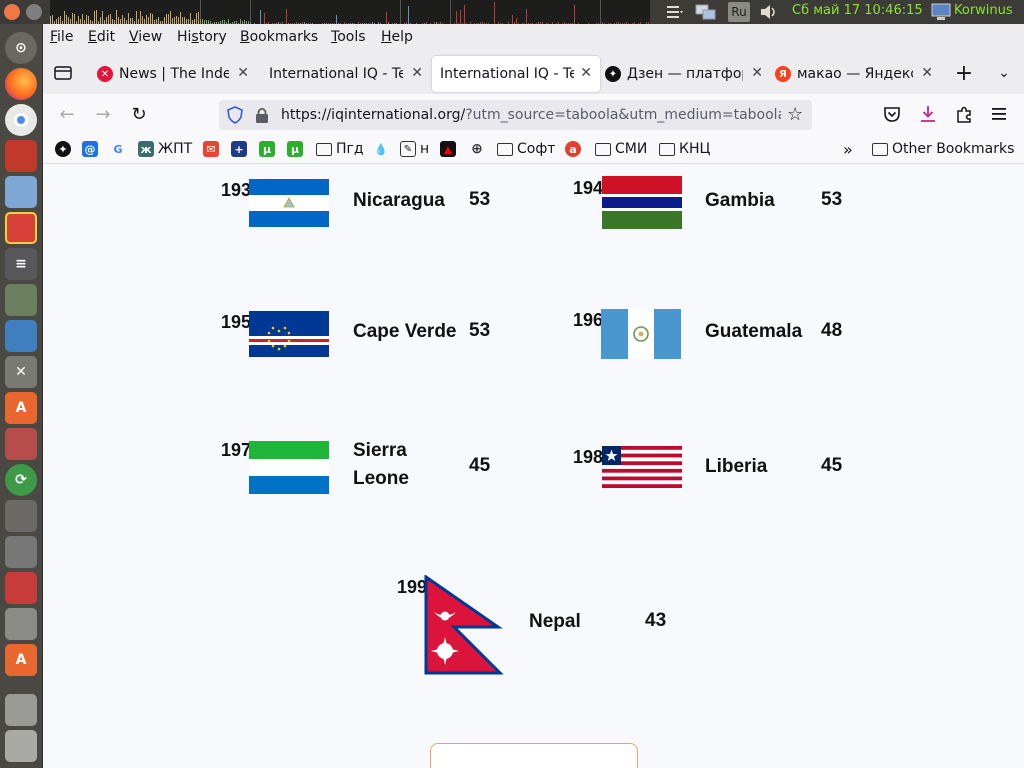 Image resolution: width=1024 pixels, height=768 pixels. I want to click on file-manager-icon, so click(21, 192).